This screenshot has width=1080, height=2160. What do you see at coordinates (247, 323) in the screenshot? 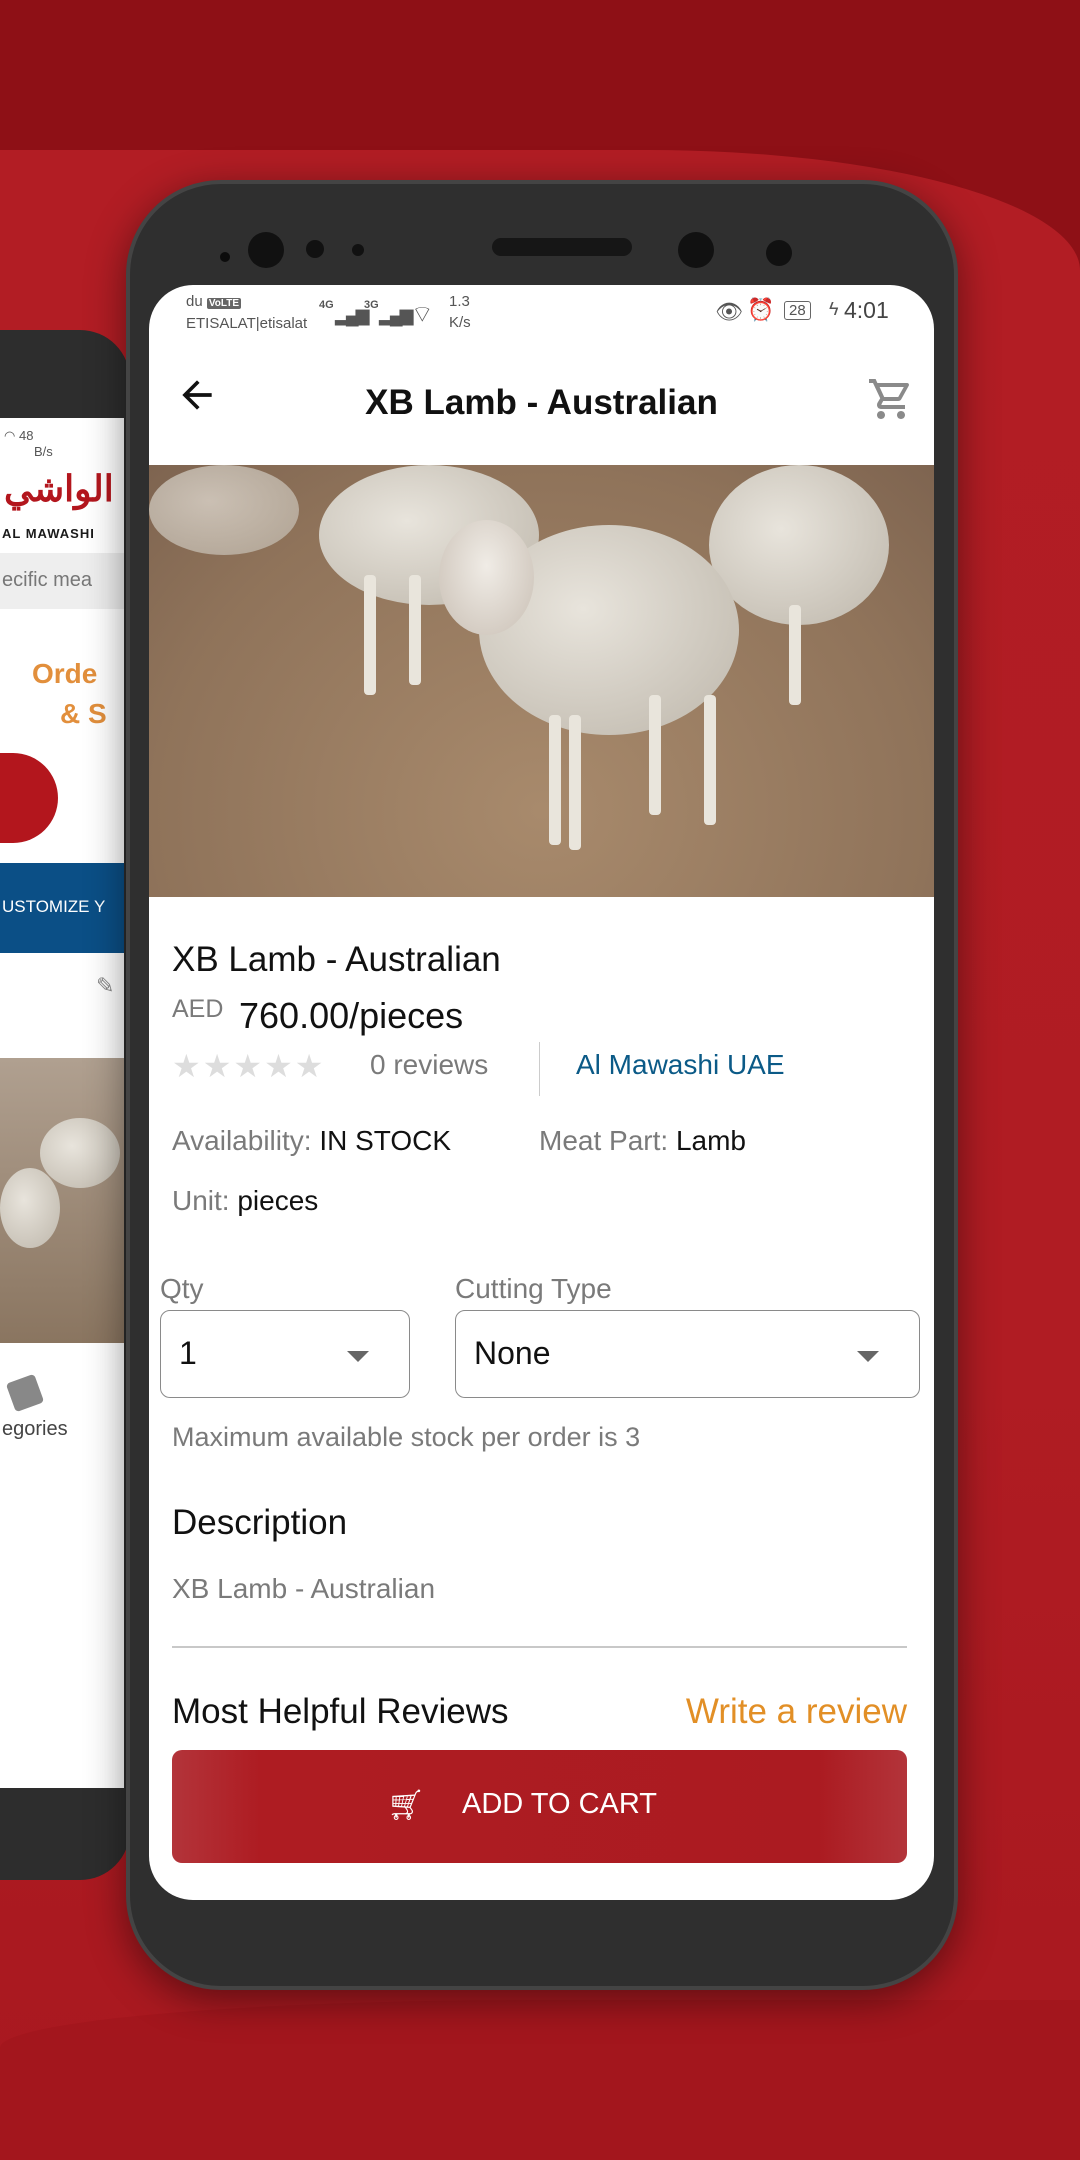
I see `carrier-2: ETISALAT|etisalat` at bounding box center [247, 323].